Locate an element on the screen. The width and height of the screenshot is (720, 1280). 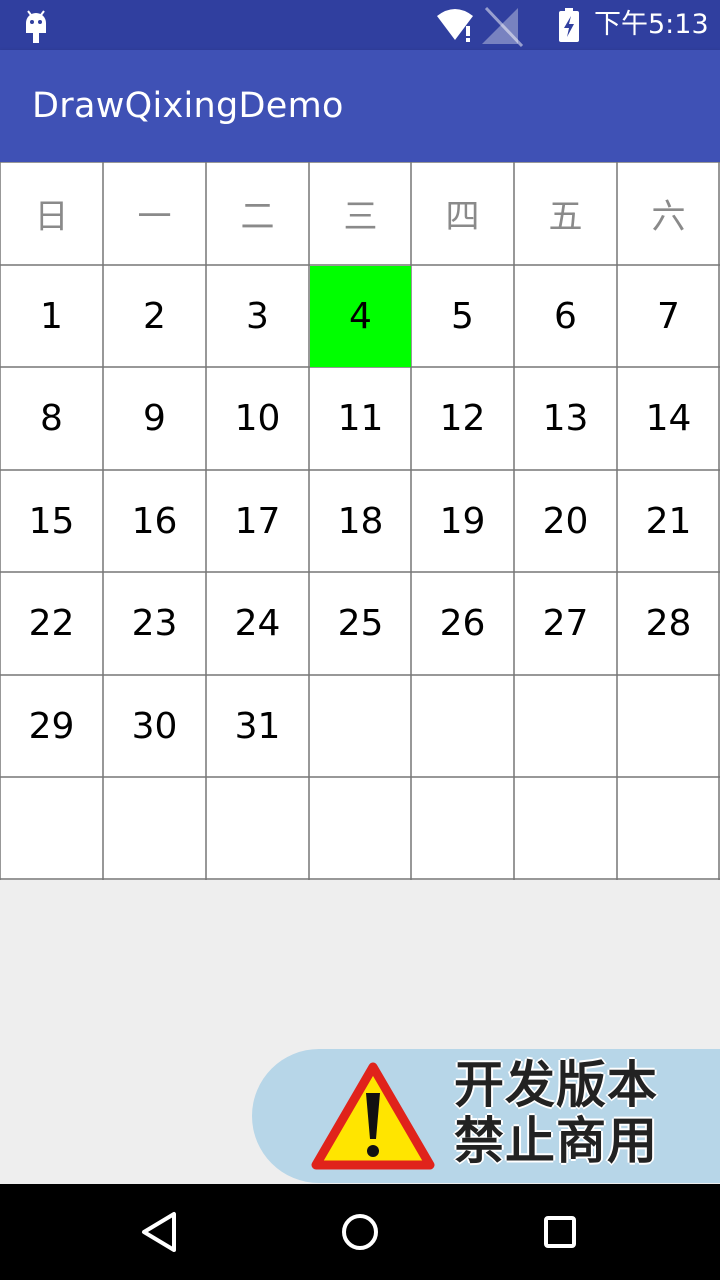
navigation-bar is located at coordinates (360, 1232).